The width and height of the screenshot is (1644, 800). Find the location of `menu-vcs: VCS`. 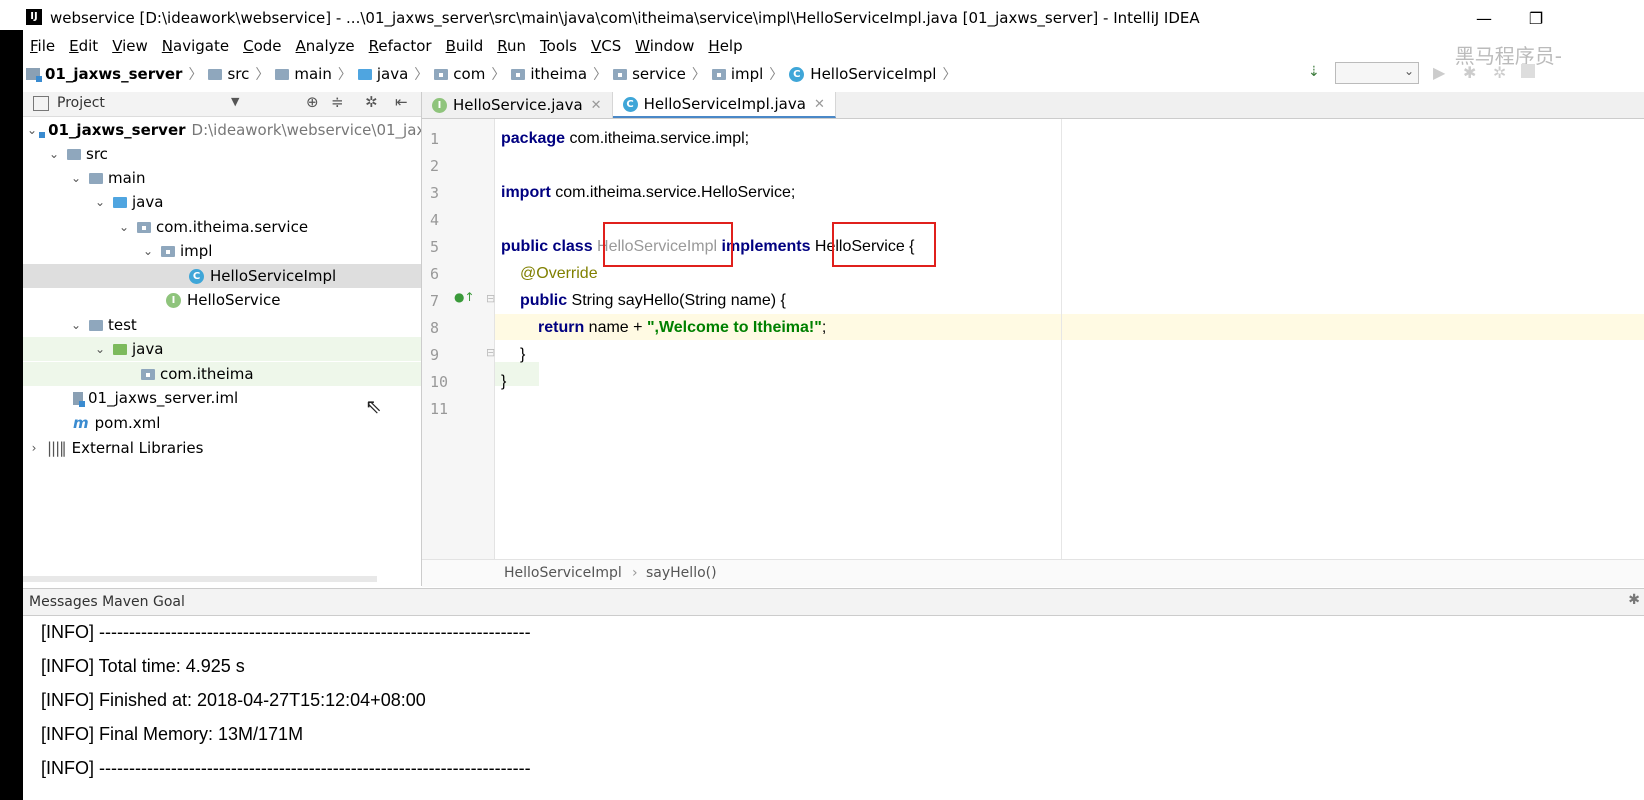

menu-vcs: VCS is located at coordinates (606, 46).